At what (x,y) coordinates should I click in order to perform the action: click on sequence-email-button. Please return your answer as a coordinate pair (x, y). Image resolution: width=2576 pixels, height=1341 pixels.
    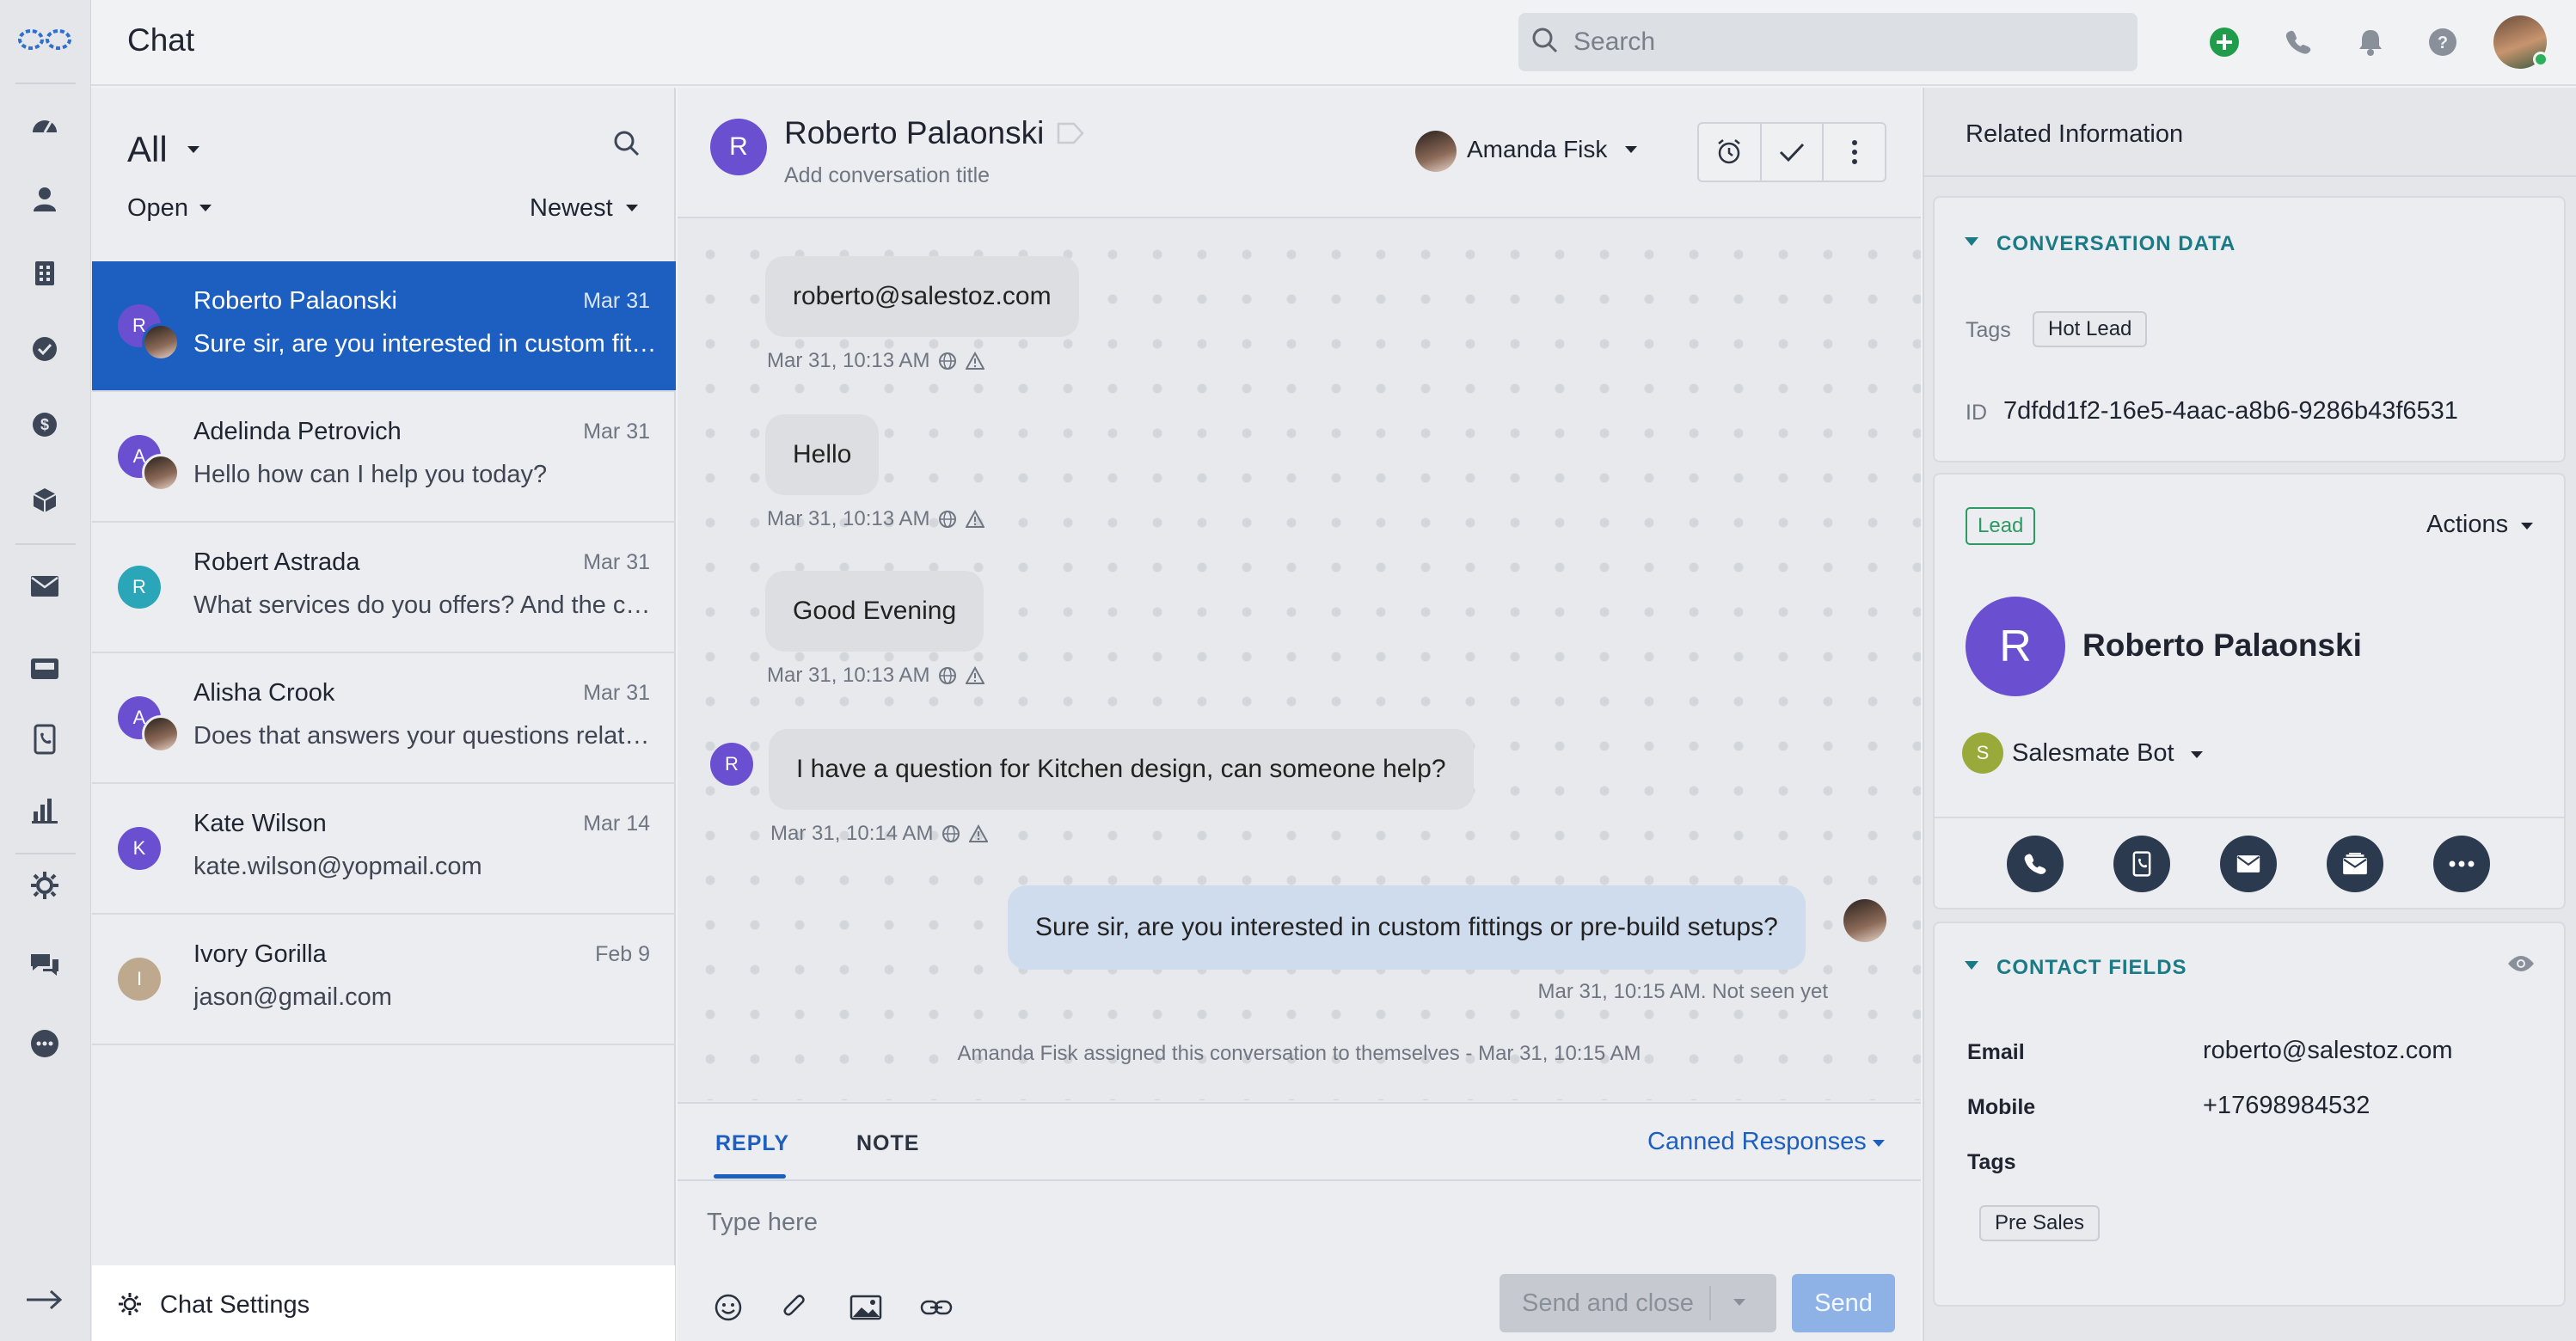
    Looking at the image, I should click on (2355, 864).